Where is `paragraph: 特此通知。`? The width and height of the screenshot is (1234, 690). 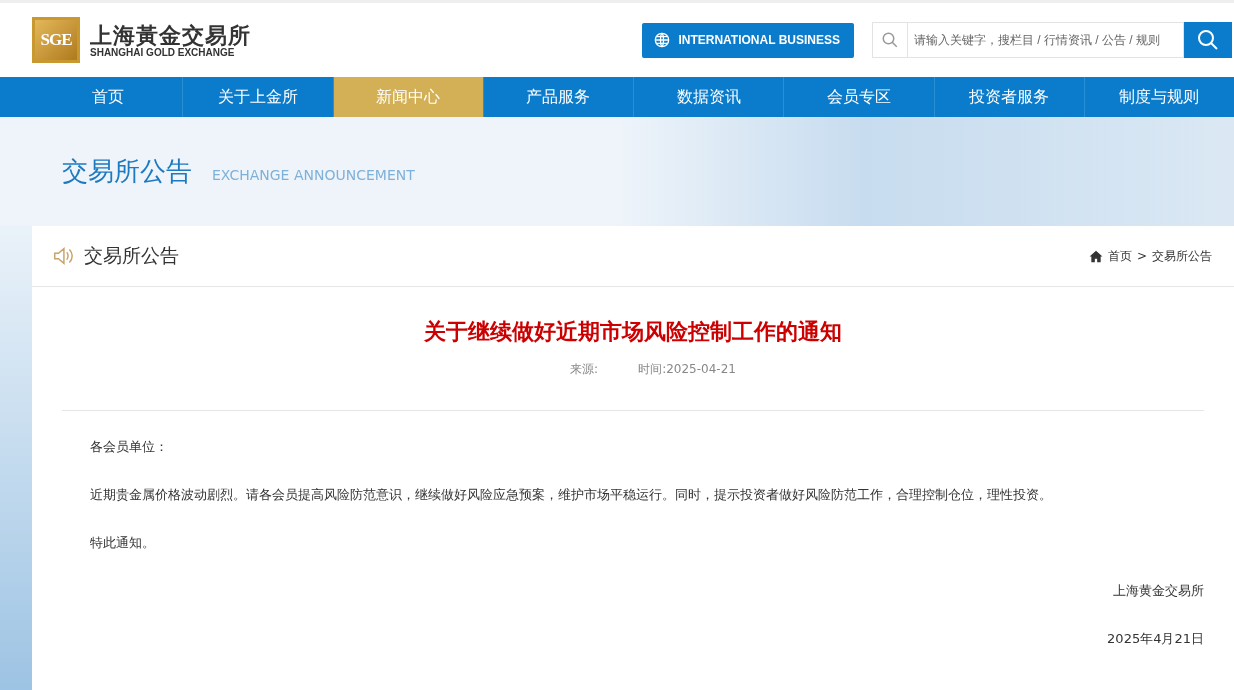
paragraph: 特此通知。 is located at coordinates (123, 543).